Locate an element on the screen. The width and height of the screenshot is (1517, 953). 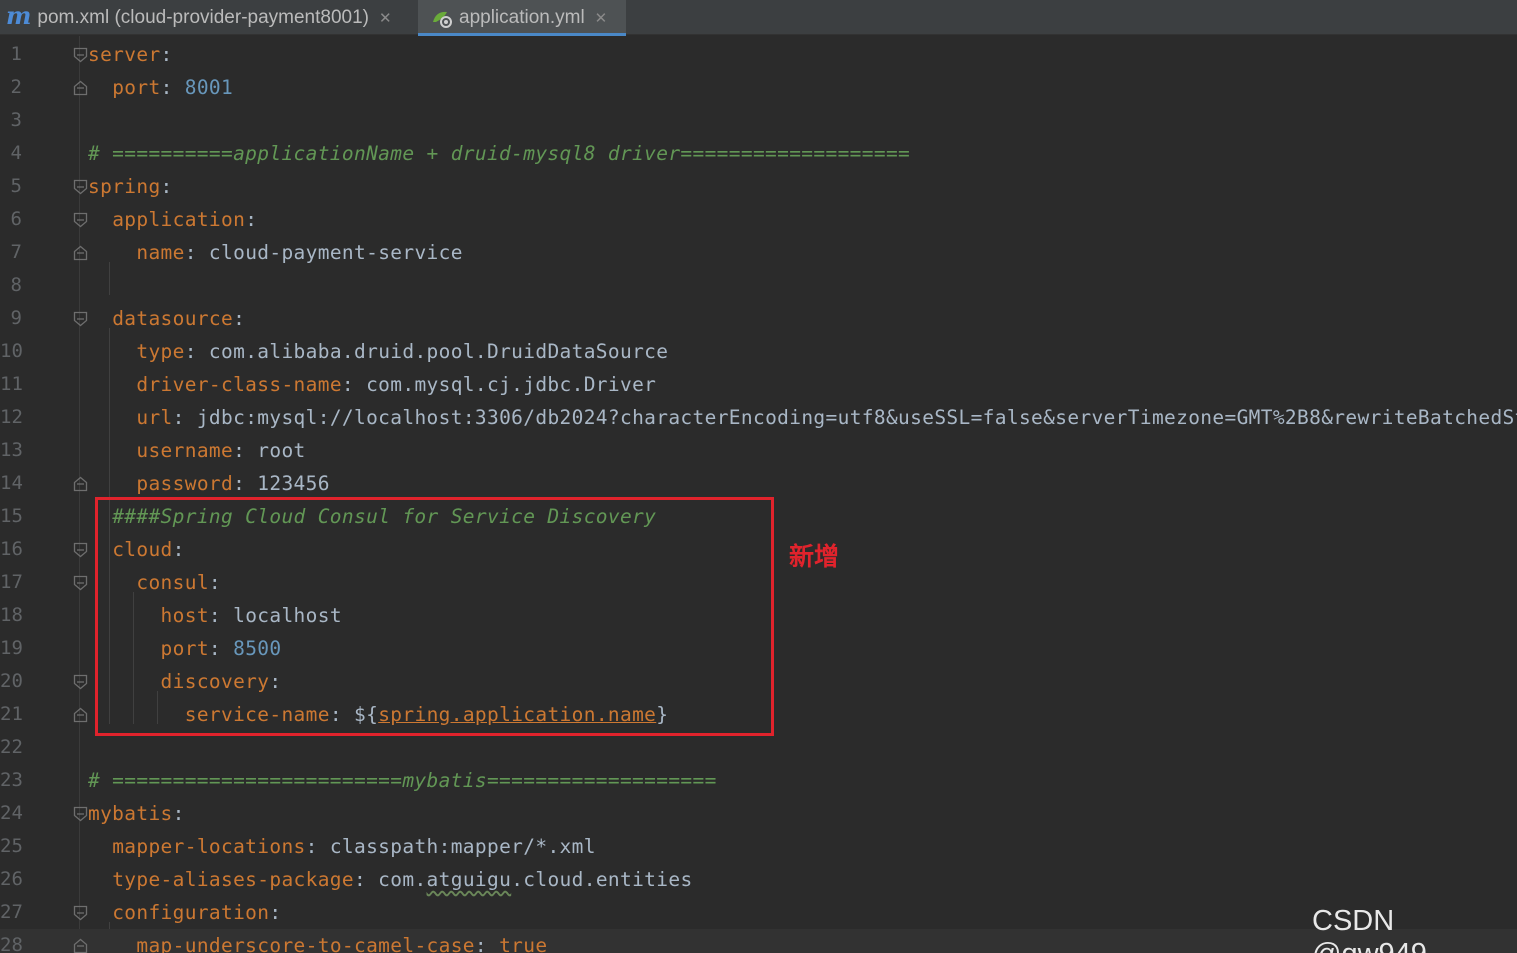
line-number: 17 is located at coordinates (11, 582).